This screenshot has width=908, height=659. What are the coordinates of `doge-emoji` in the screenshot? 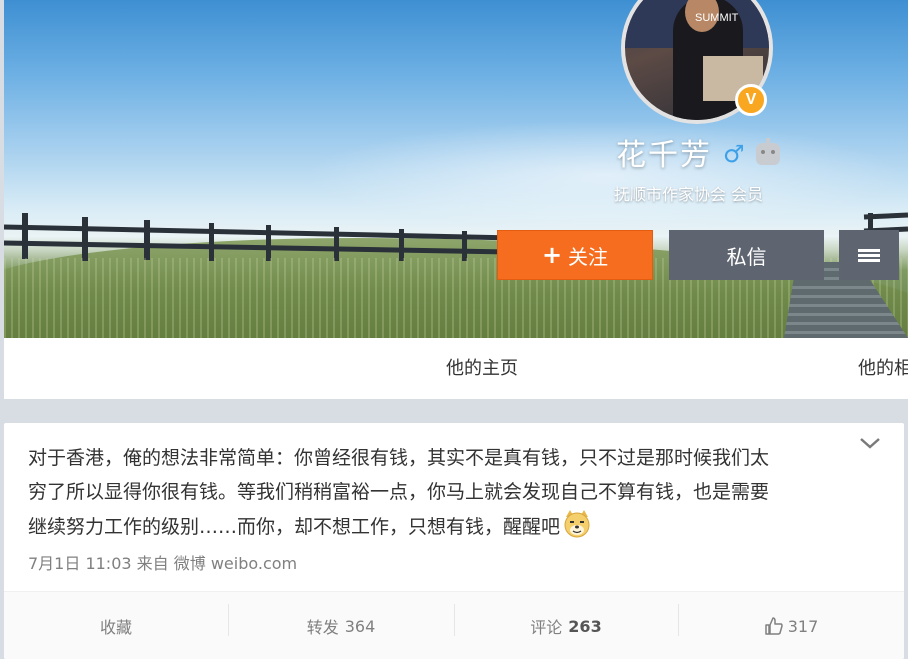 It's located at (577, 524).